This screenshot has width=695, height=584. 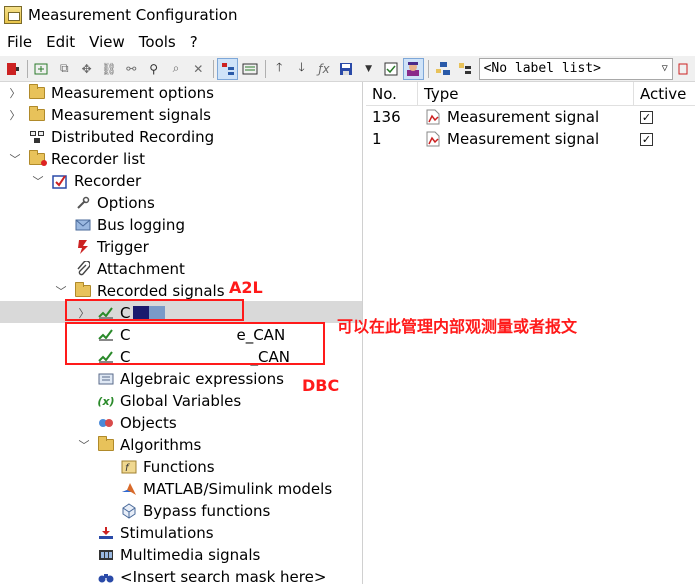 I want to click on tree-node-trigger: Trigger, so click(x=101, y=247).